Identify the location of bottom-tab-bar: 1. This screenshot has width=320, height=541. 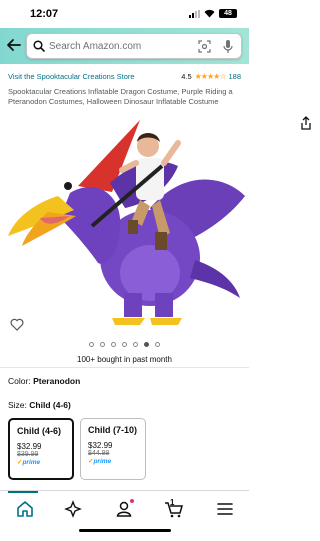
(124, 515).